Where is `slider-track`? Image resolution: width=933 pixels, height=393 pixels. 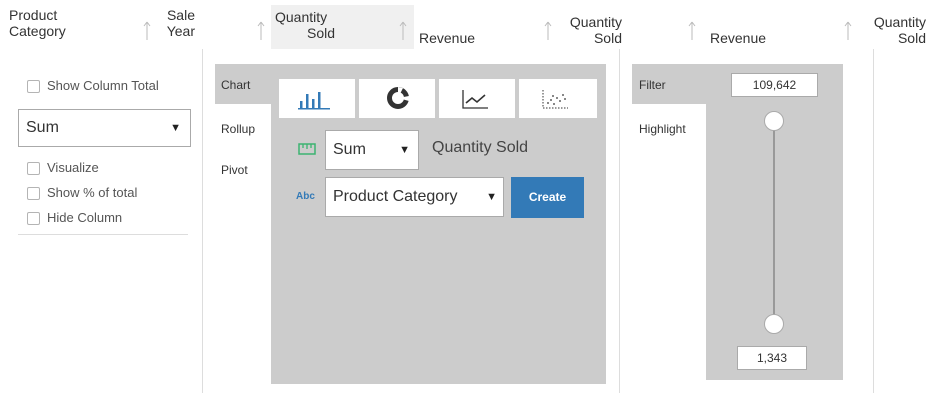
slider-track is located at coordinates (774, 225).